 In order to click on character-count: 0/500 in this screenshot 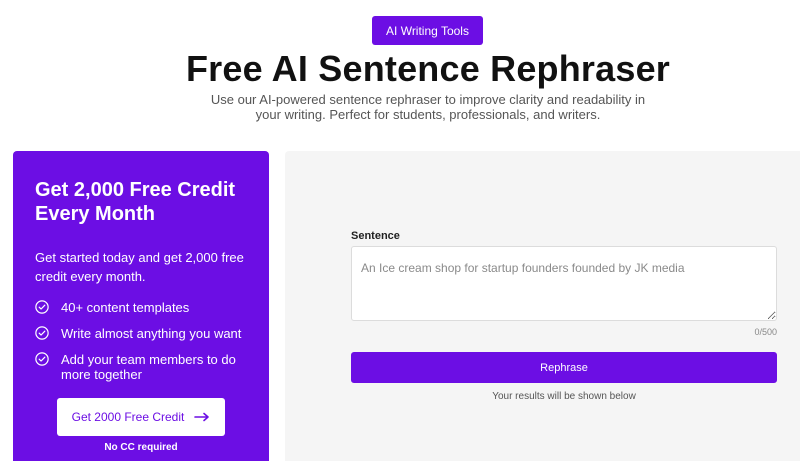, I will do `click(765, 332)`.